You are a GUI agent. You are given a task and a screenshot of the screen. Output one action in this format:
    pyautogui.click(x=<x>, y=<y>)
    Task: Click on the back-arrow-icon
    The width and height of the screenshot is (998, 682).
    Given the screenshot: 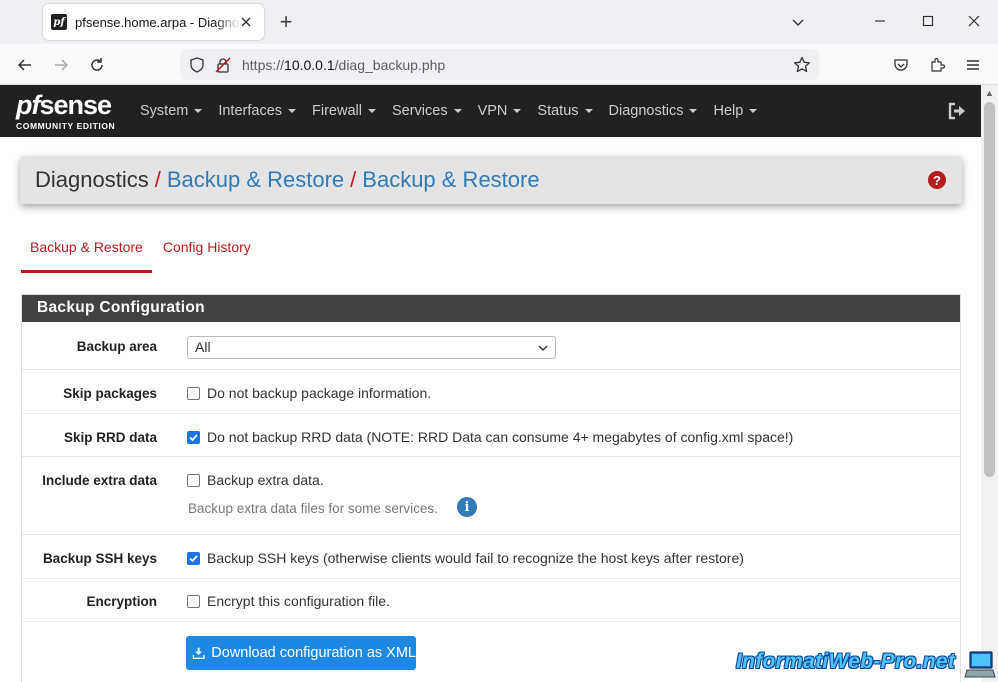 What is the action you would take?
    pyautogui.click(x=25, y=65)
    